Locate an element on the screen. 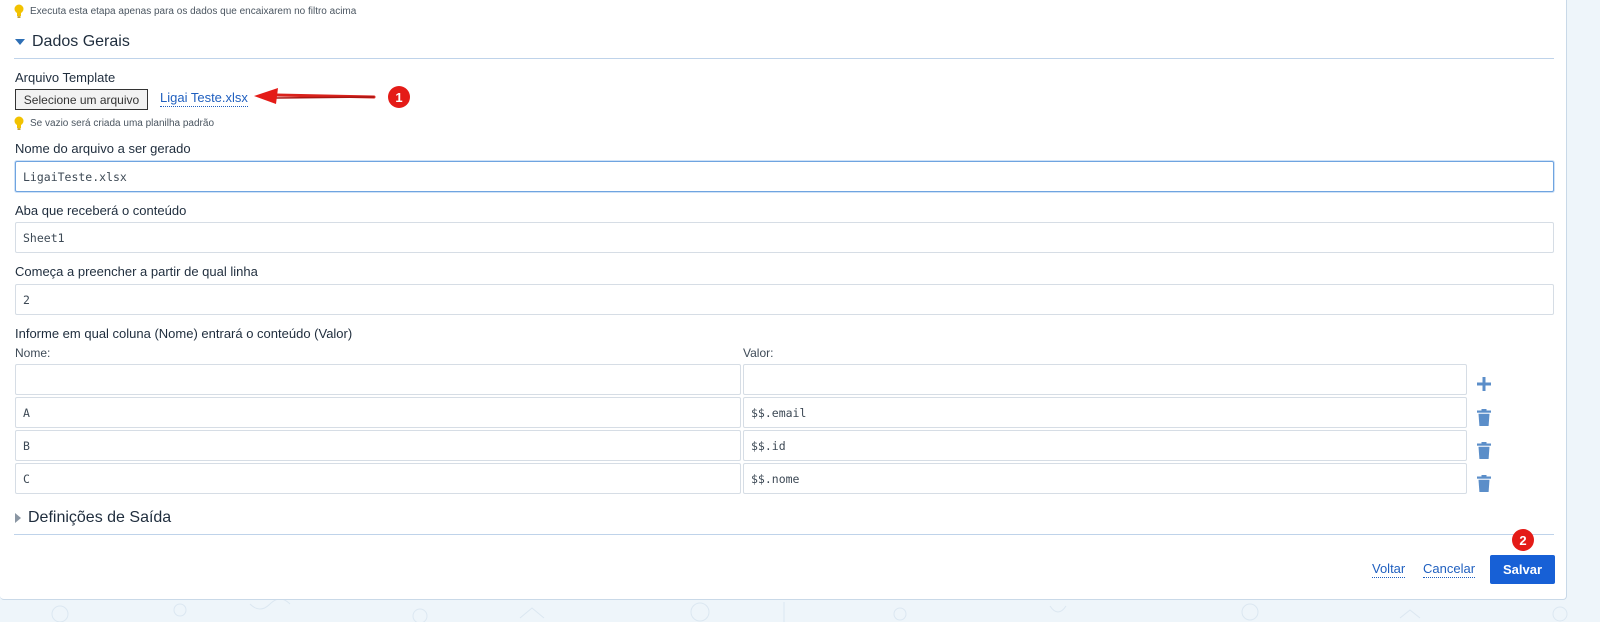 The image size is (1600, 622). delete-row-b-button is located at coordinates (1484, 450).